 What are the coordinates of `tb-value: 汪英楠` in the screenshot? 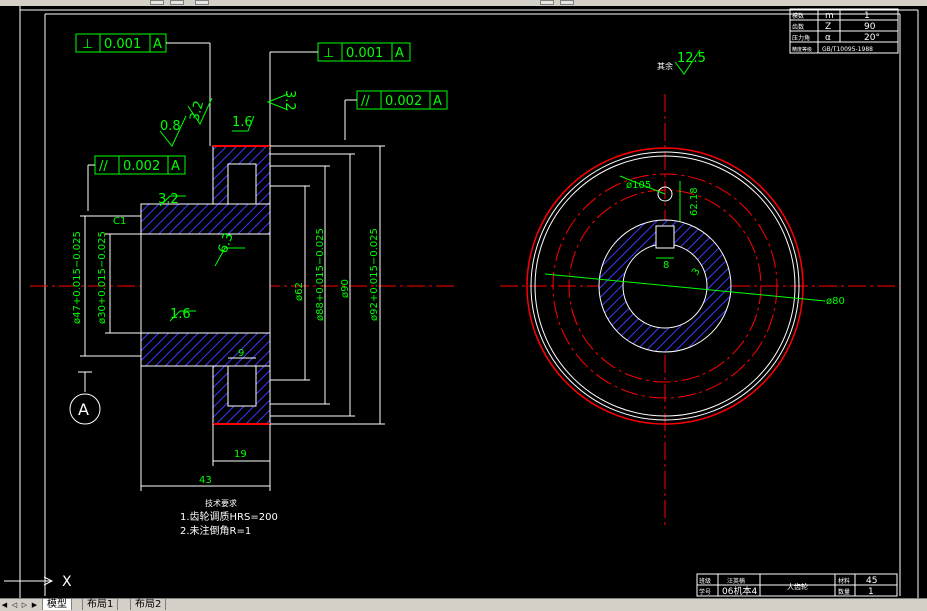 It's located at (736, 581).